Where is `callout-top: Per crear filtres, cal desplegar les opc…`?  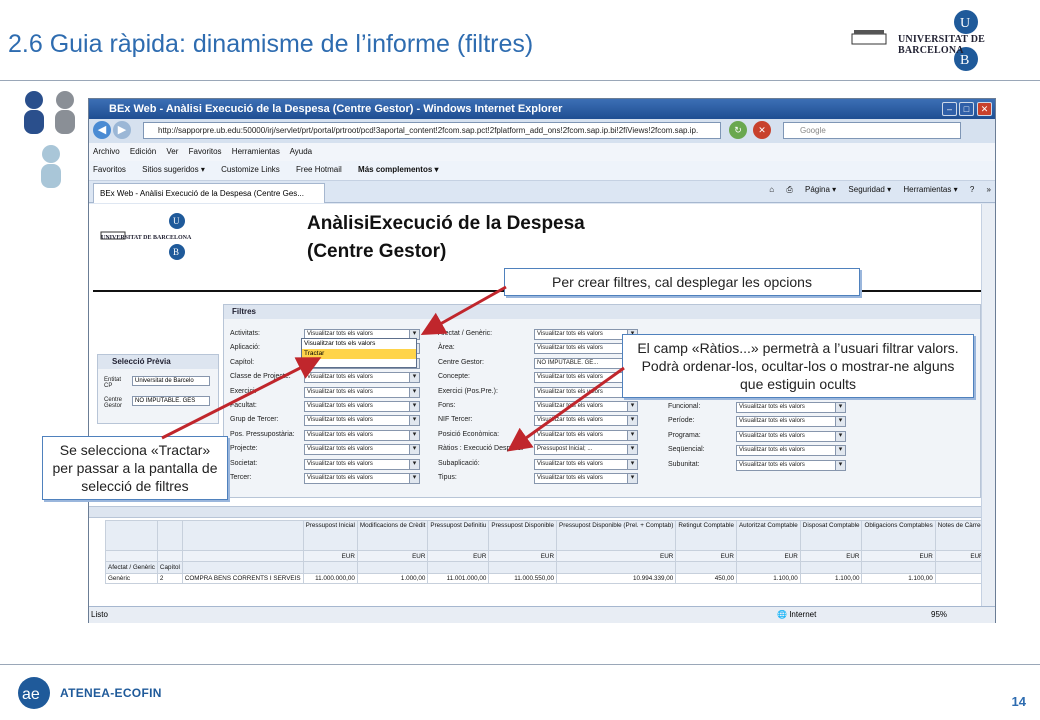
callout-top: Per crear filtres, cal desplegar les opc… is located at coordinates (682, 282).